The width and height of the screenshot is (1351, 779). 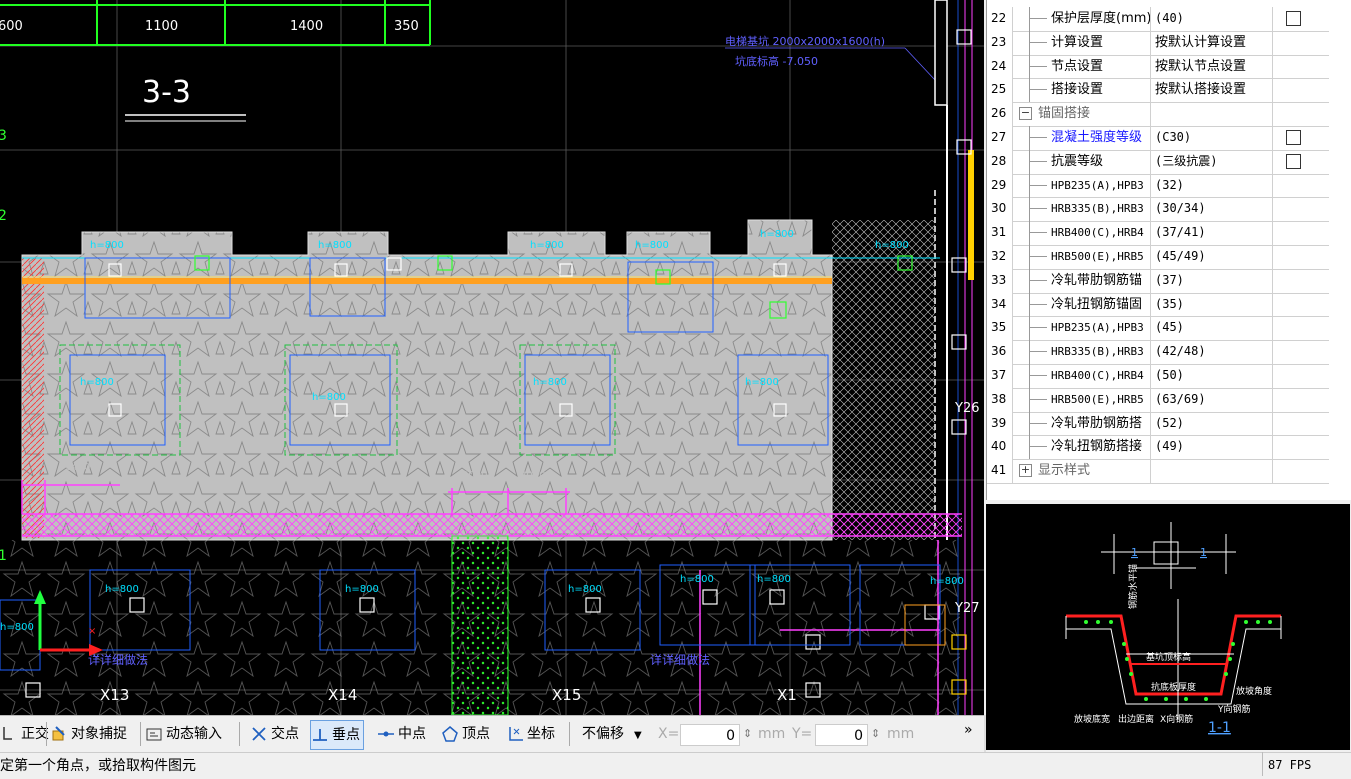 I want to click on property-row: 31 HRB400(C),HRB4 (37/41), so click(x=1158, y=233).